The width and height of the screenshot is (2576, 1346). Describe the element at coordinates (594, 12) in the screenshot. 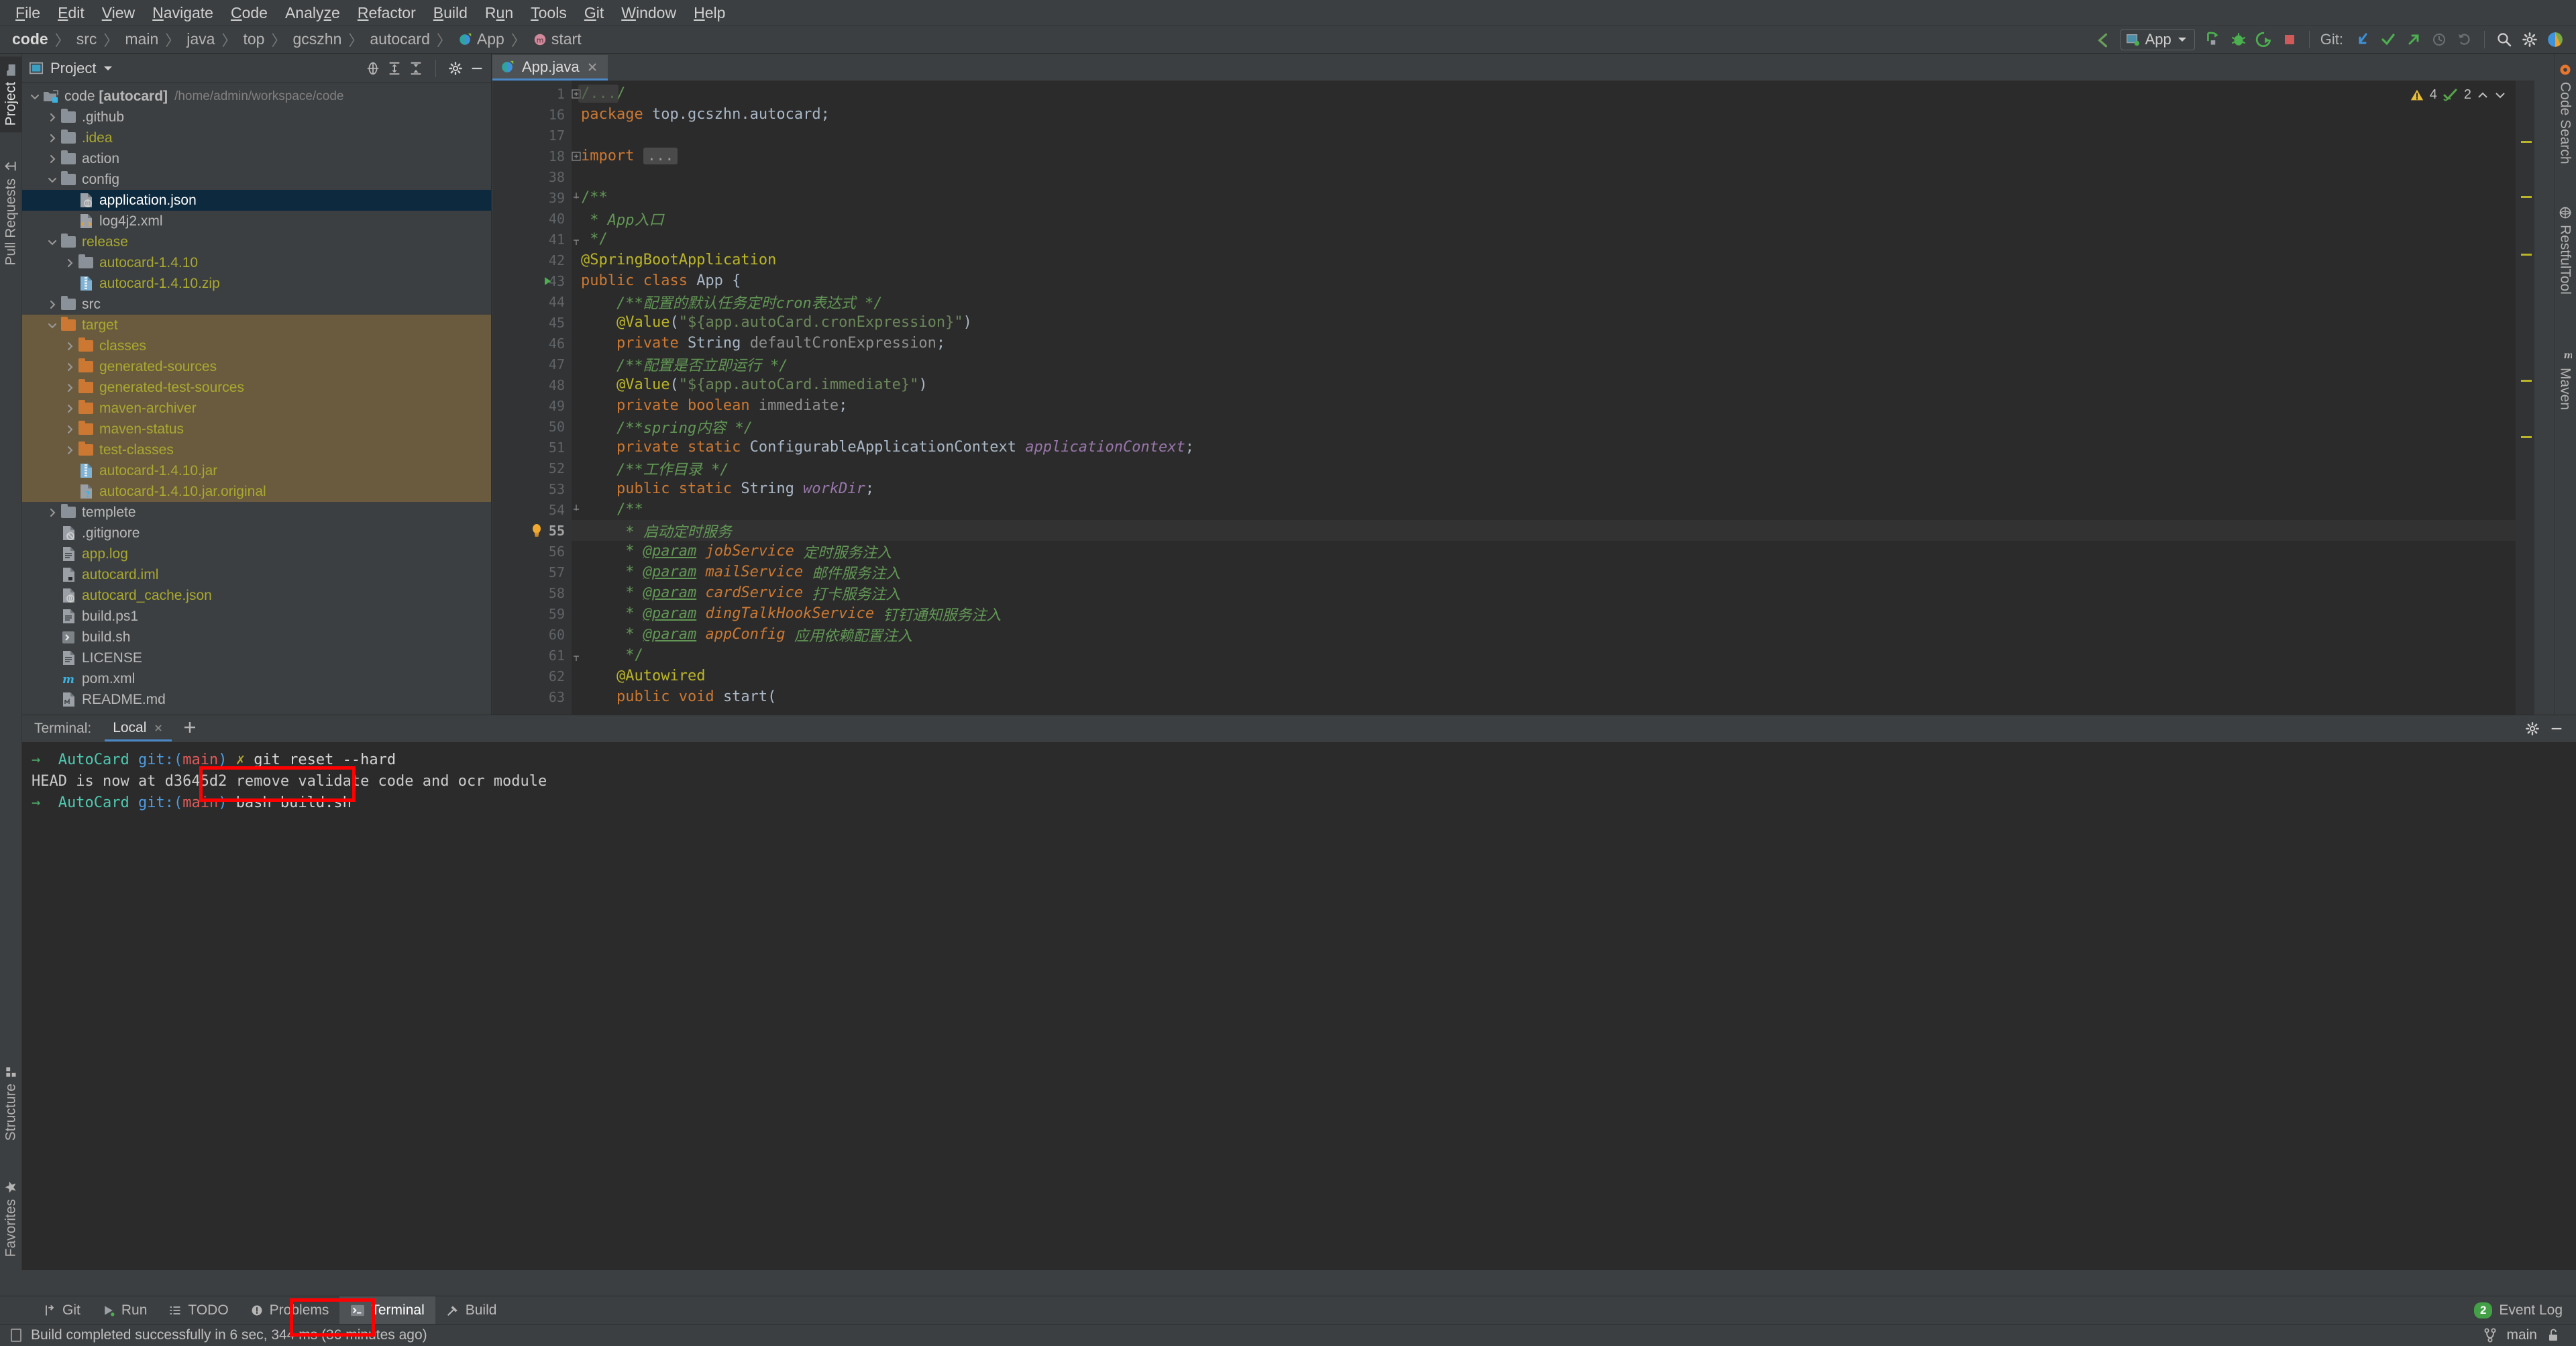

I see `menu-item-git: Git` at that location.